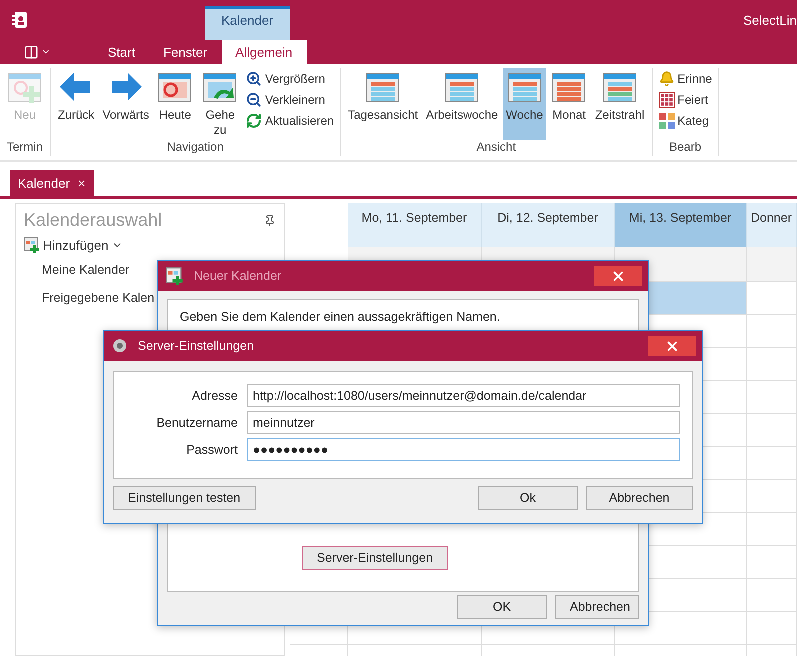 This screenshot has width=797, height=656. I want to click on context-tab-label: Kalender, so click(247, 23).